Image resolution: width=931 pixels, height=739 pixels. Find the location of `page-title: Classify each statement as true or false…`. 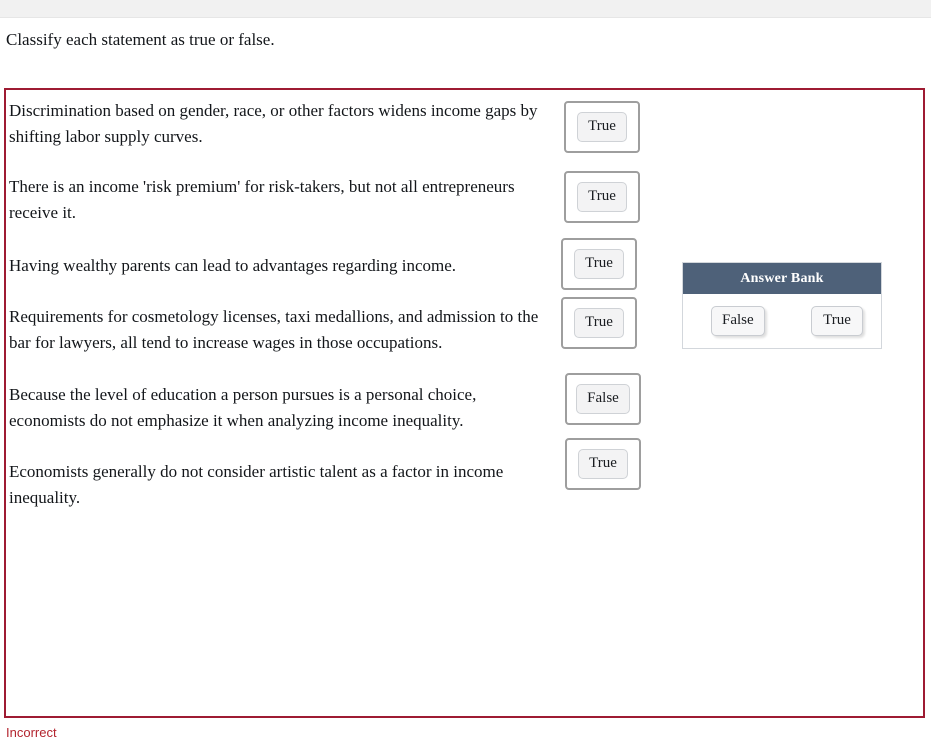

page-title: Classify each statement as true or false… is located at coordinates (140, 39).